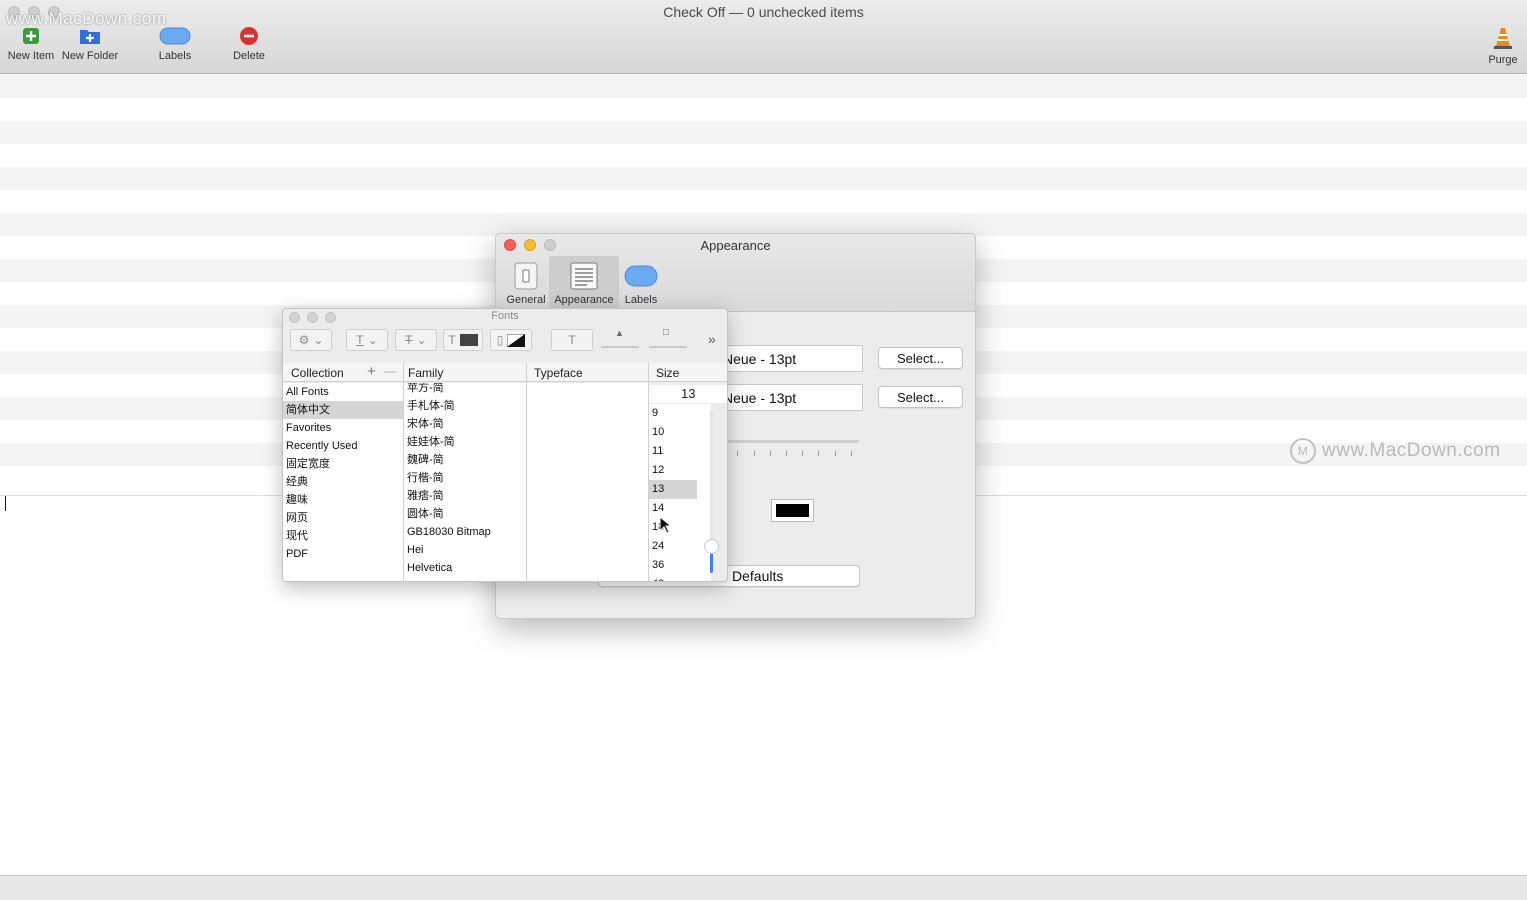 The image size is (1527, 900). I want to click on new-folder-label: New Folder, so click(90, 56).